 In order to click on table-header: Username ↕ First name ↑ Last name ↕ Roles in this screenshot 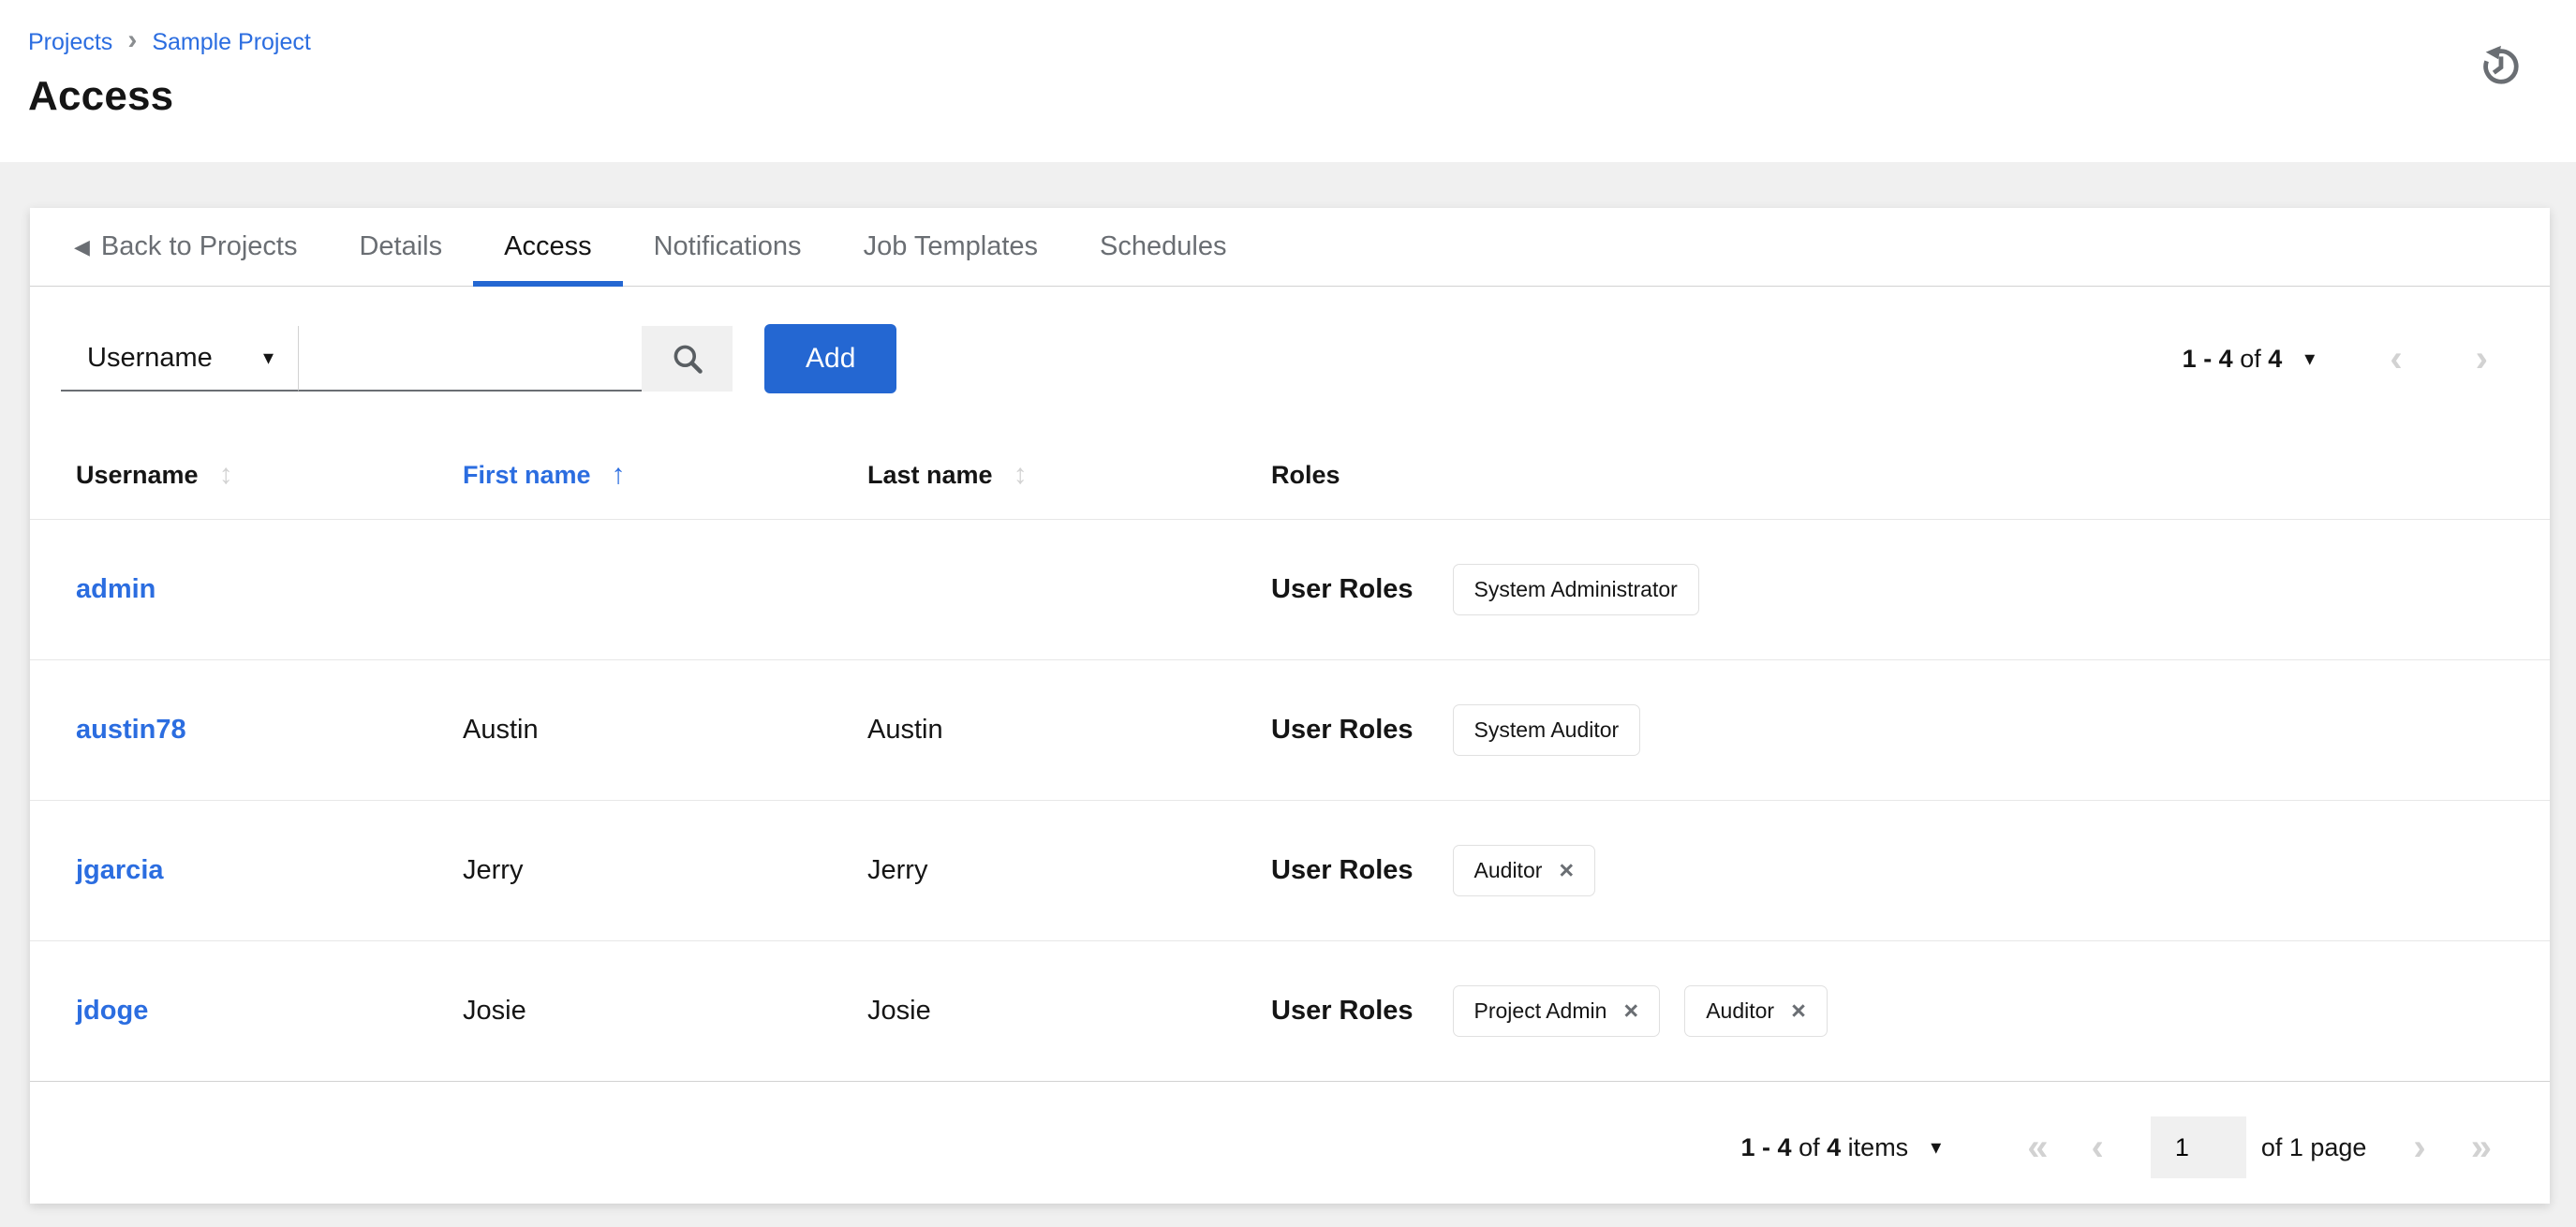, I will do `click(1290, 475)`.